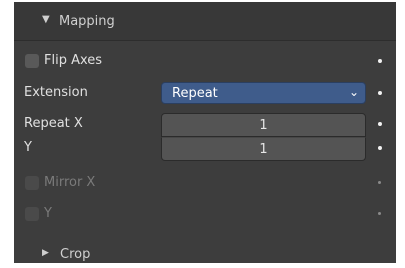  Describe the element at coordinates (205, 184) in the screenshot. I see `mirror-x-row: Mirror X` at that location.